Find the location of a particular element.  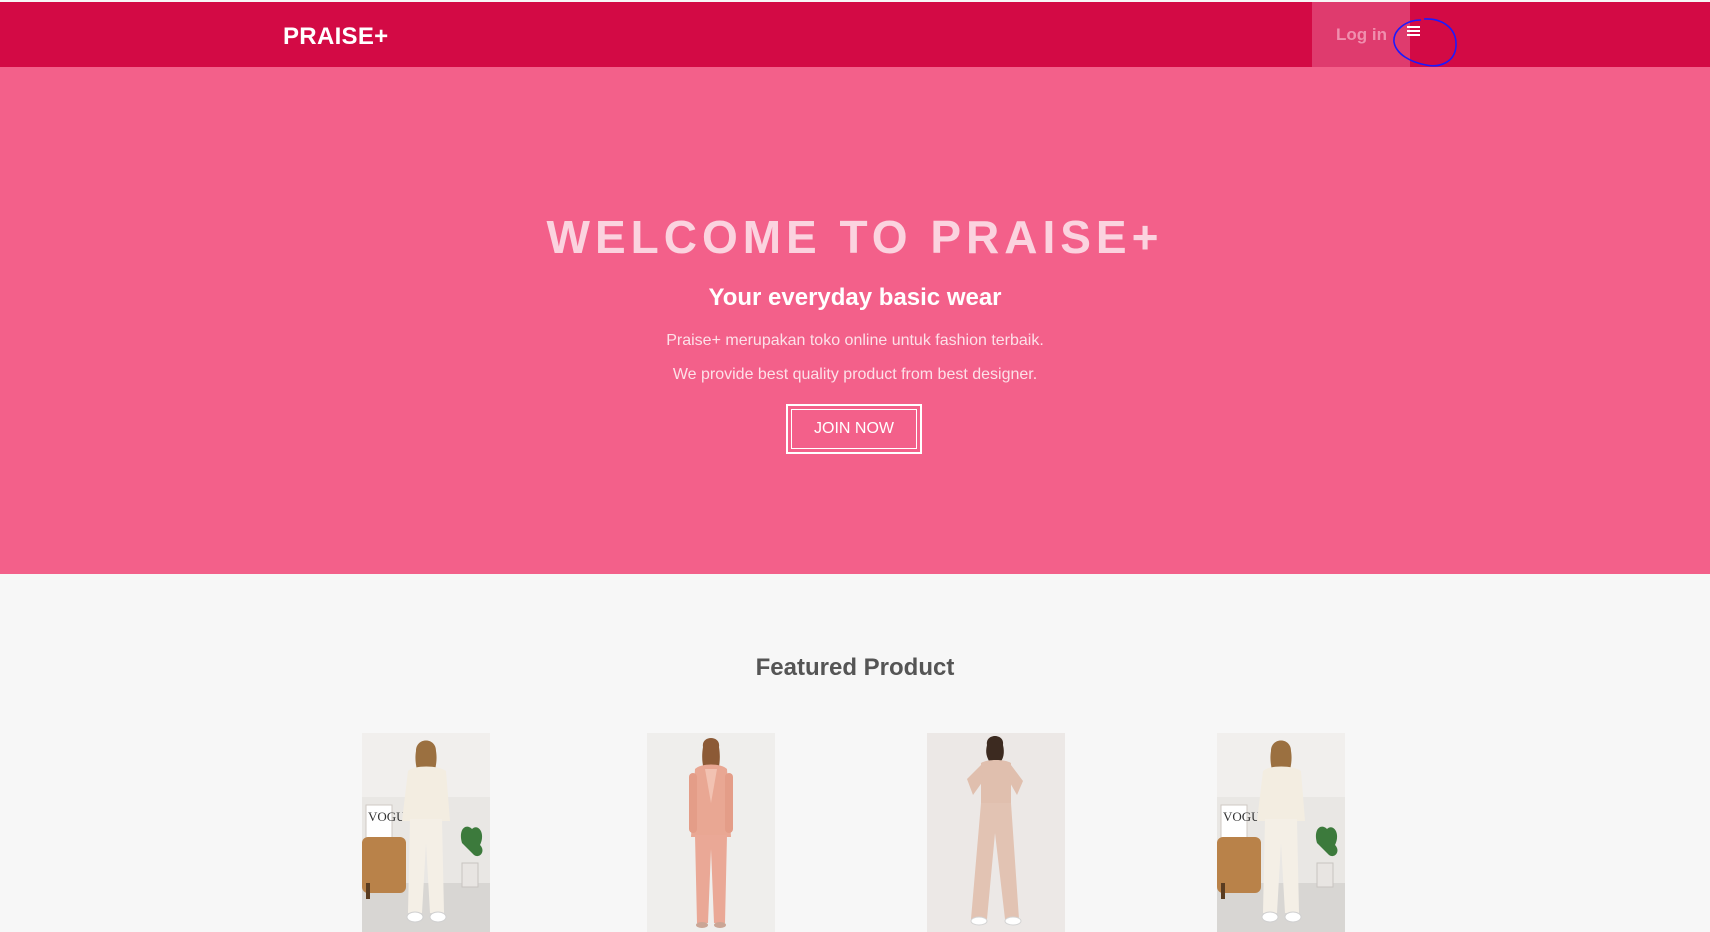

hero-subtitle: Your everyday basic wear is located at coordinates (855, 297).